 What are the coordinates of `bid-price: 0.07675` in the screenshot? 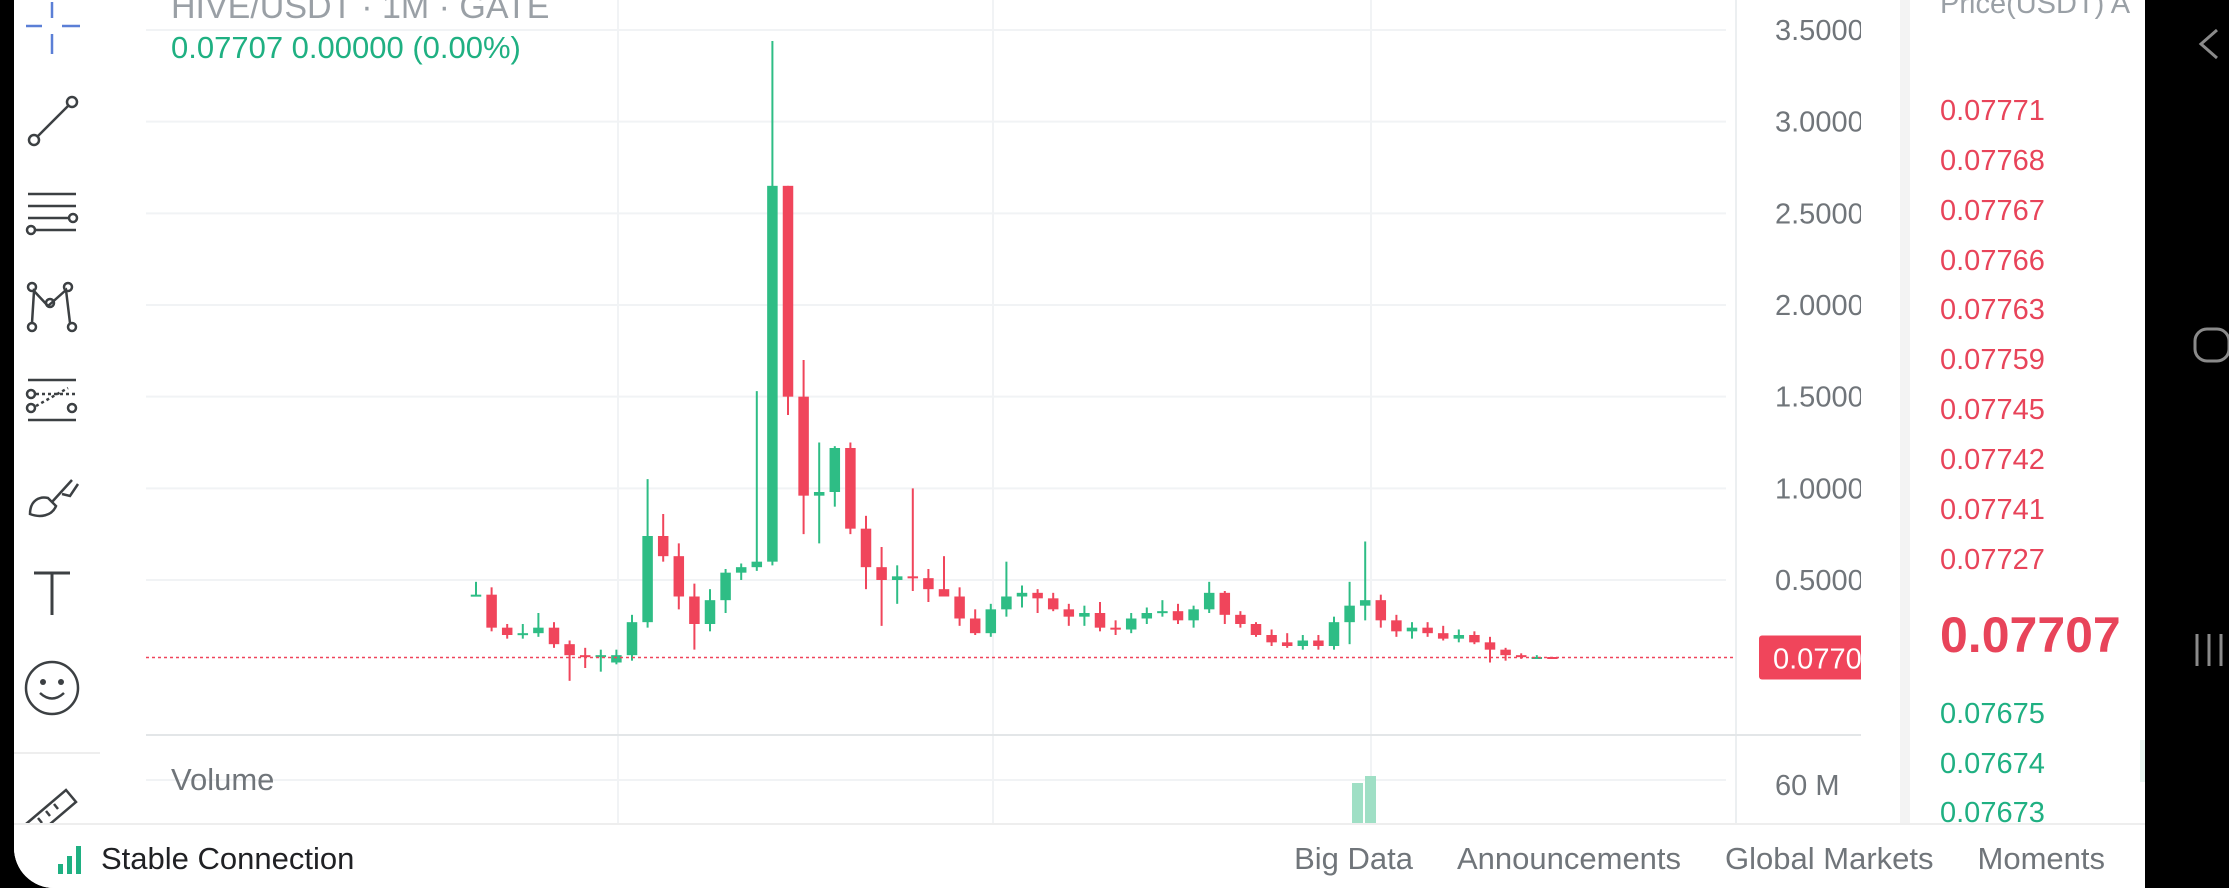 It's located at (1992, 714).